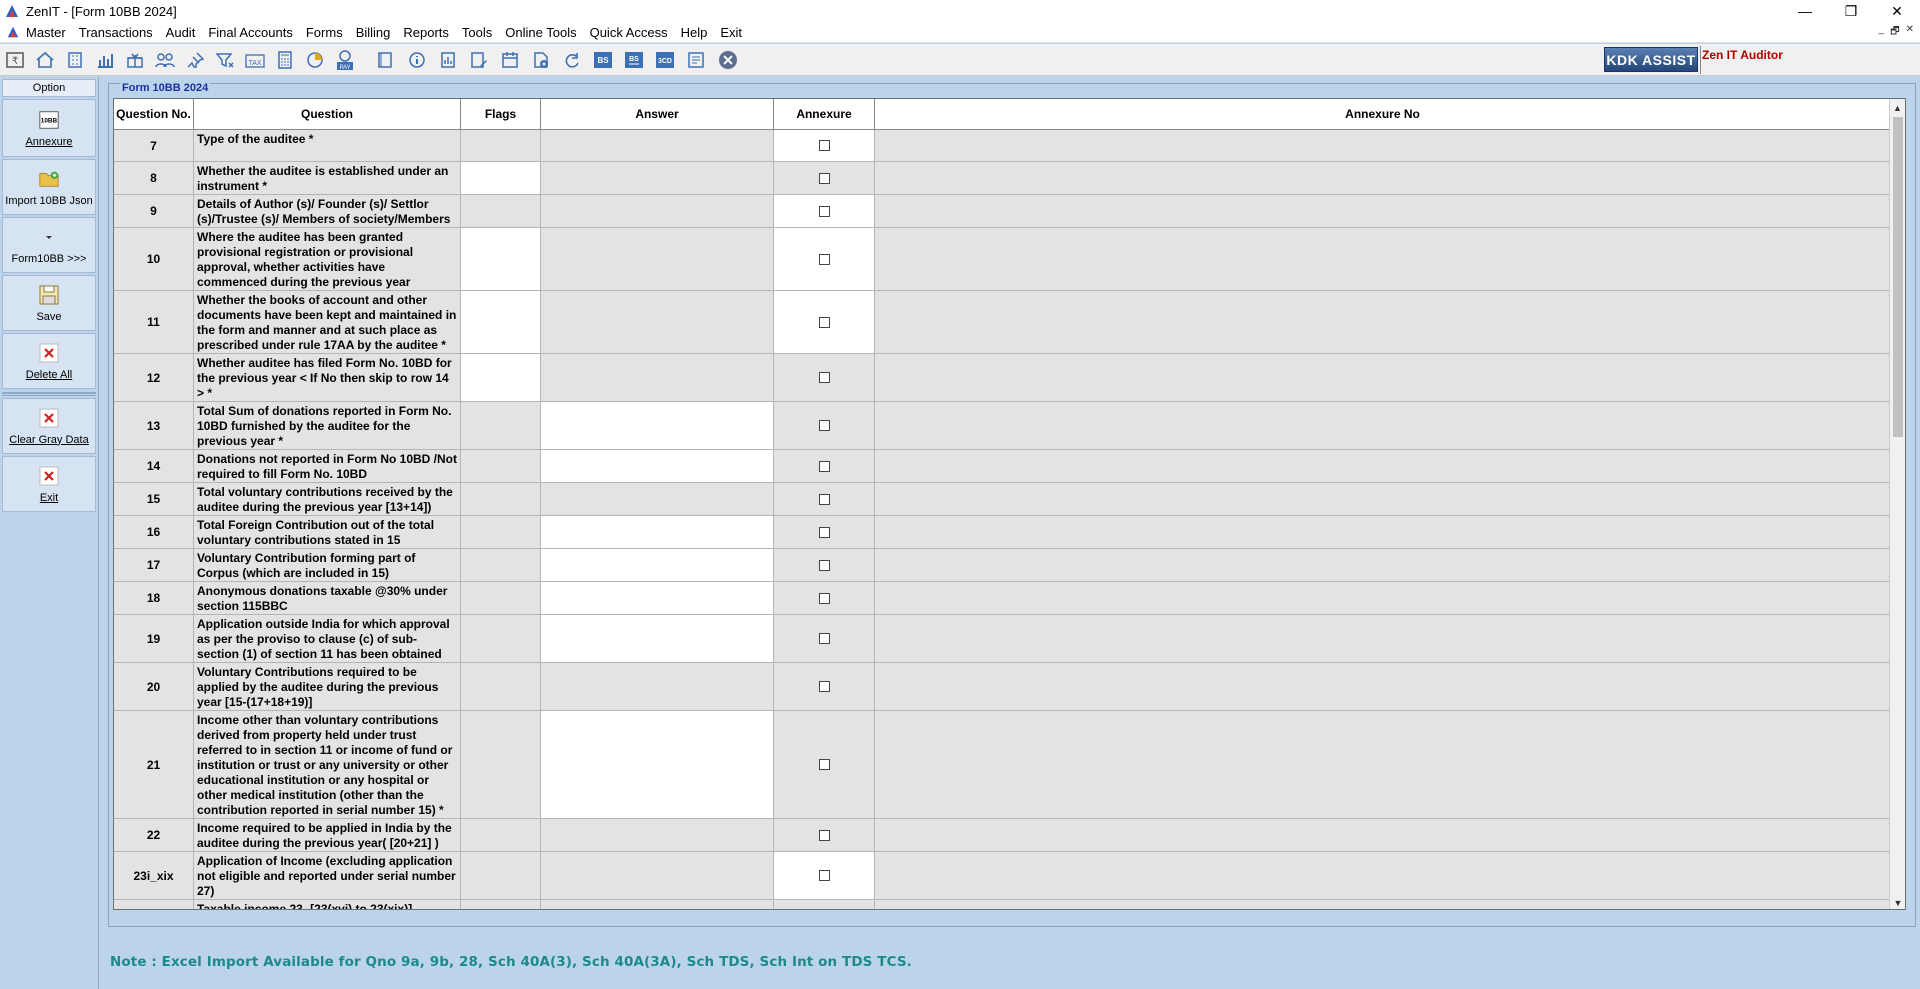 Image resolution: width=1920 pixels, height=989 pixels. What do you see at coordinates (45, 60) in the screenshot?
I see `home-icon` at bounding box center [45, 60].